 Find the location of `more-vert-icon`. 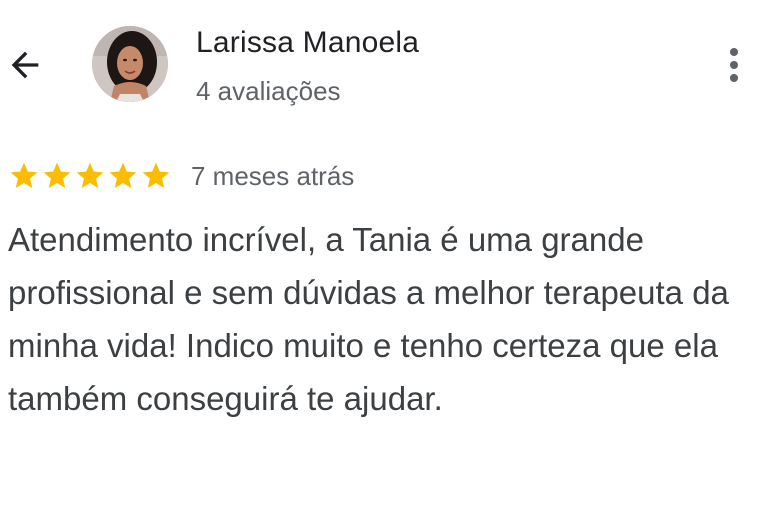

more-vert-icon is located at coordinates (734, 65).